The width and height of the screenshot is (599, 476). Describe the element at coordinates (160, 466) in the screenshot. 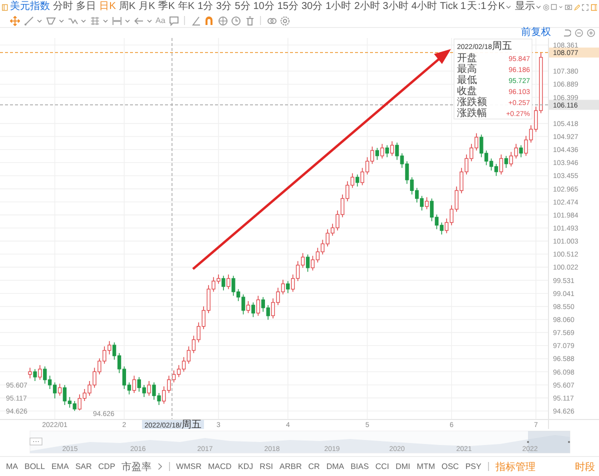

I see `chevron-right-icon` at that location.